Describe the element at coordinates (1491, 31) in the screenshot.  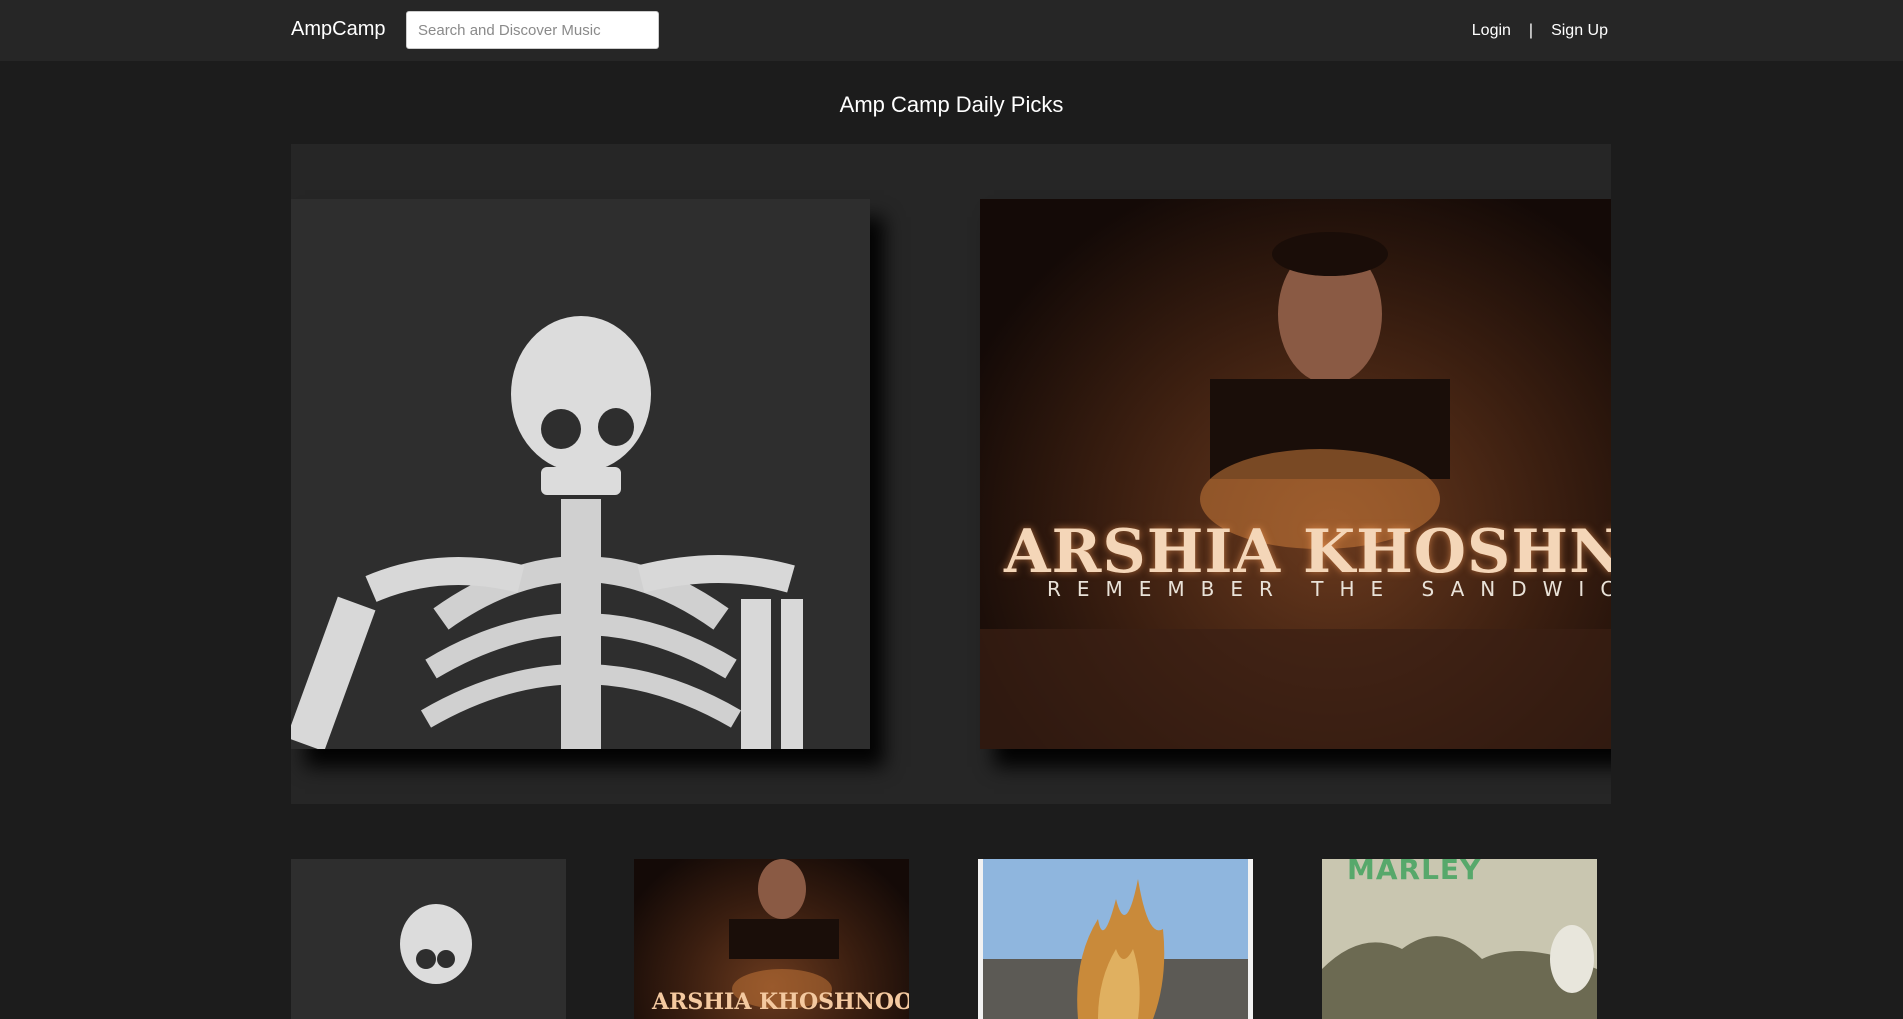
I see `login-link: Login` at that location.